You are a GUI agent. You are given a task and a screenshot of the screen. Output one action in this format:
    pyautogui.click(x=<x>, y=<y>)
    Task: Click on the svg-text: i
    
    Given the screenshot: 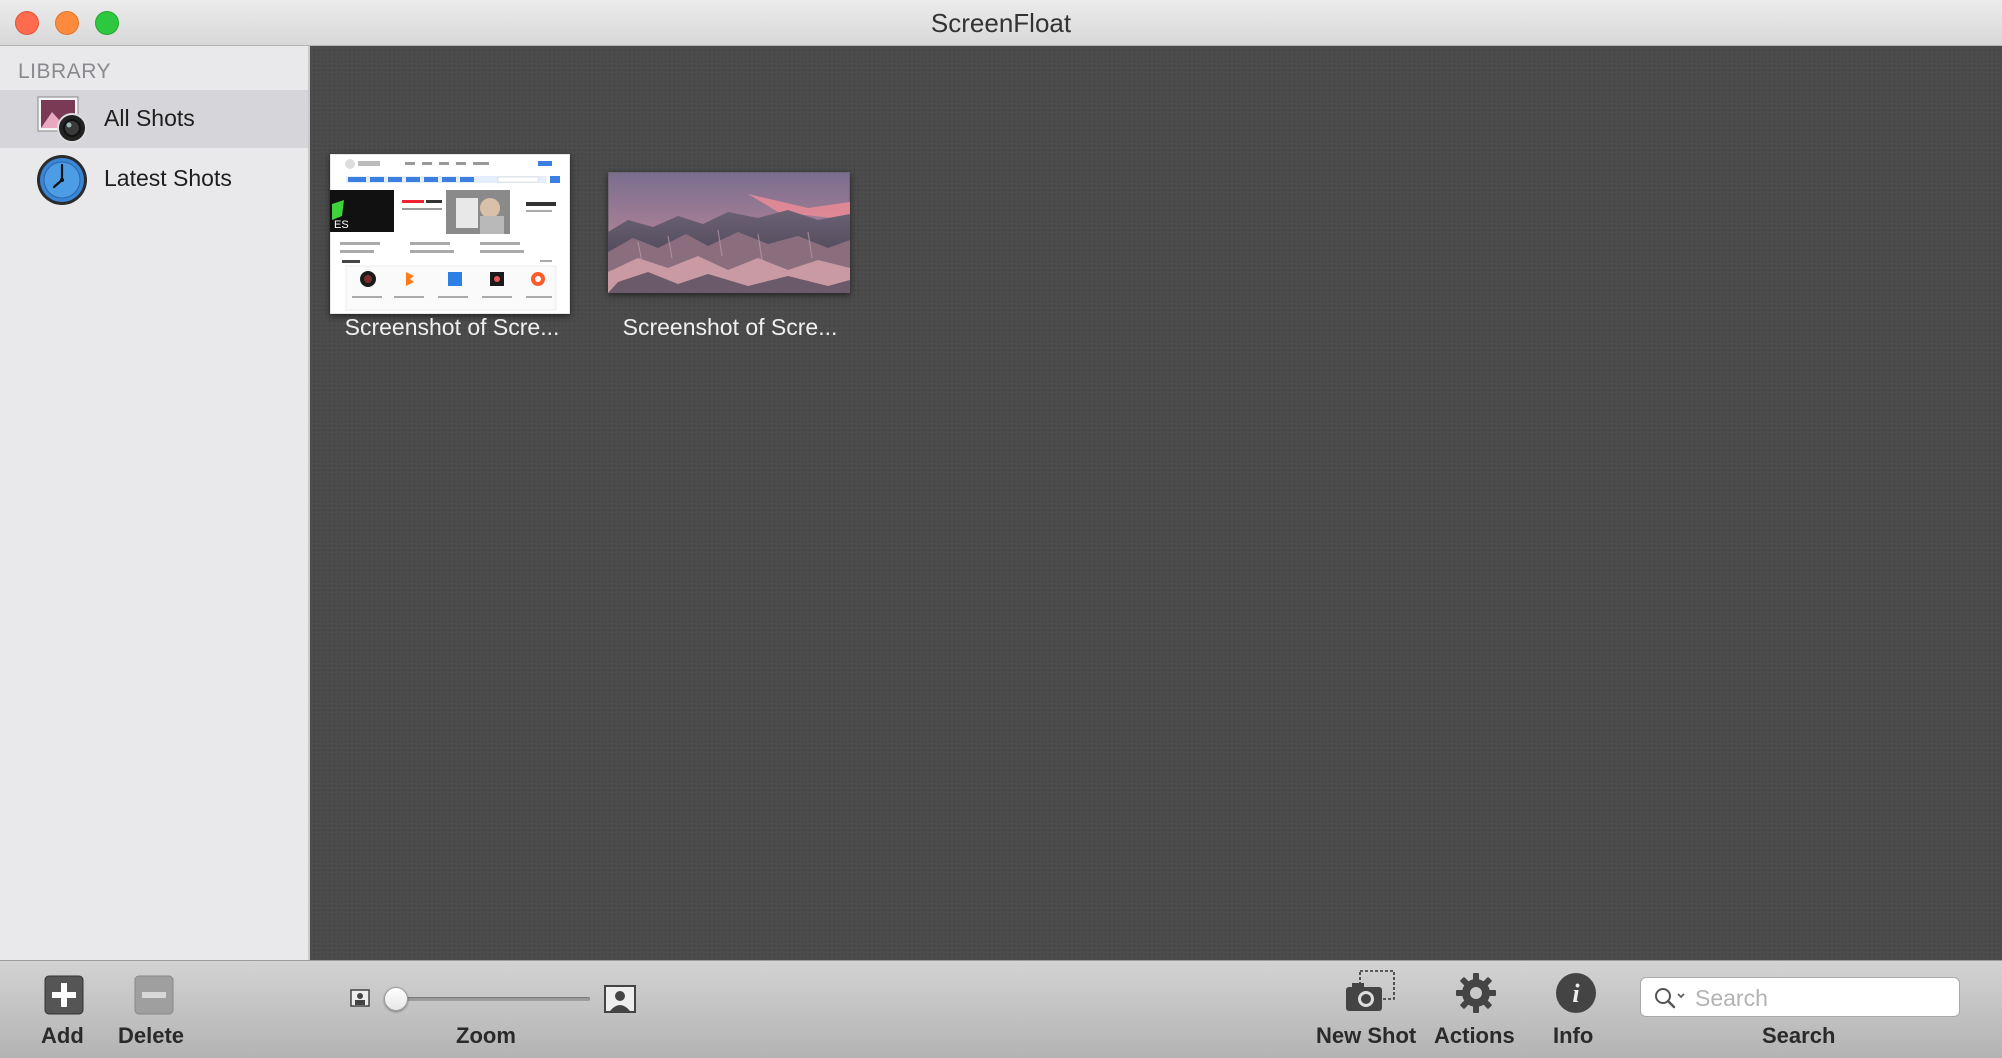 What is the action you would take?
    pyautogui.click(x=1576, y=993)
    